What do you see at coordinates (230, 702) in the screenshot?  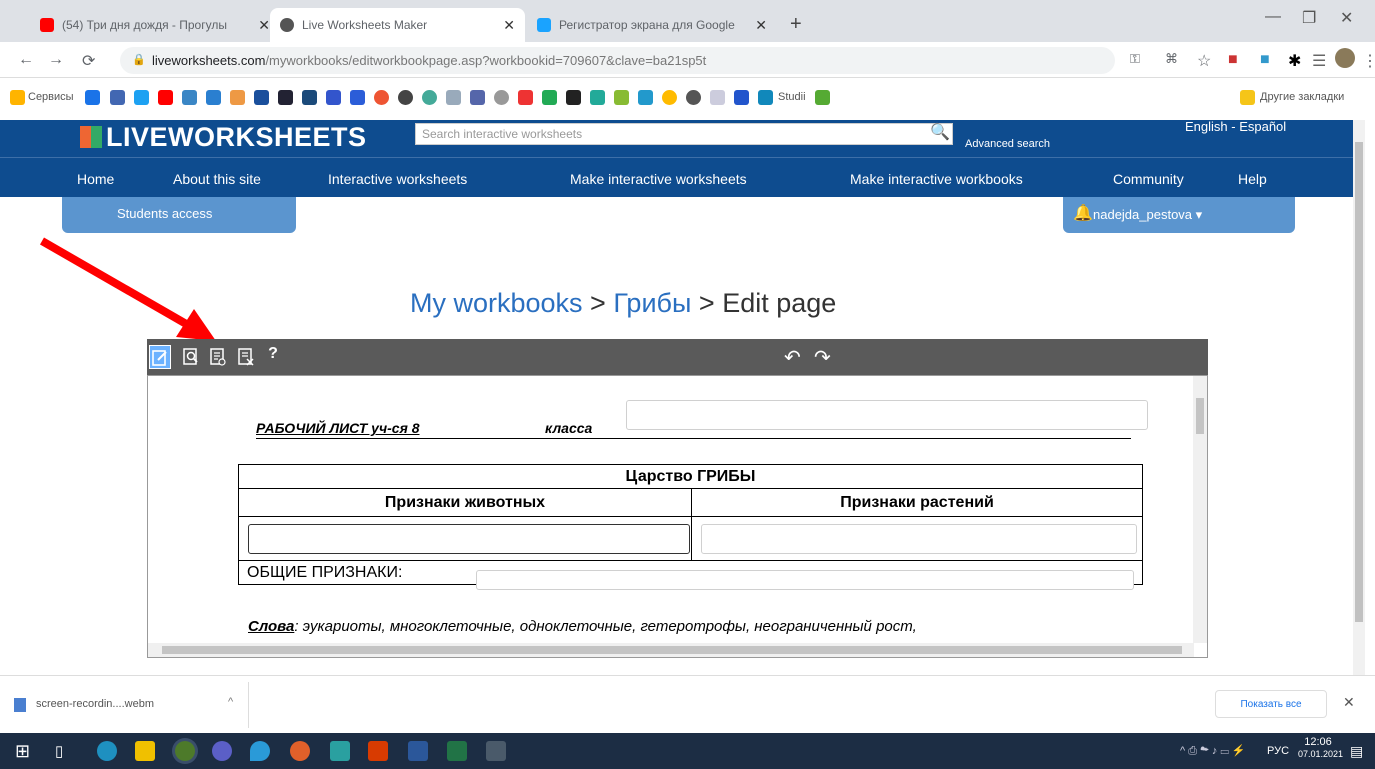 I see `chevron-up-icon: ^` at bounding box center [230, 702].